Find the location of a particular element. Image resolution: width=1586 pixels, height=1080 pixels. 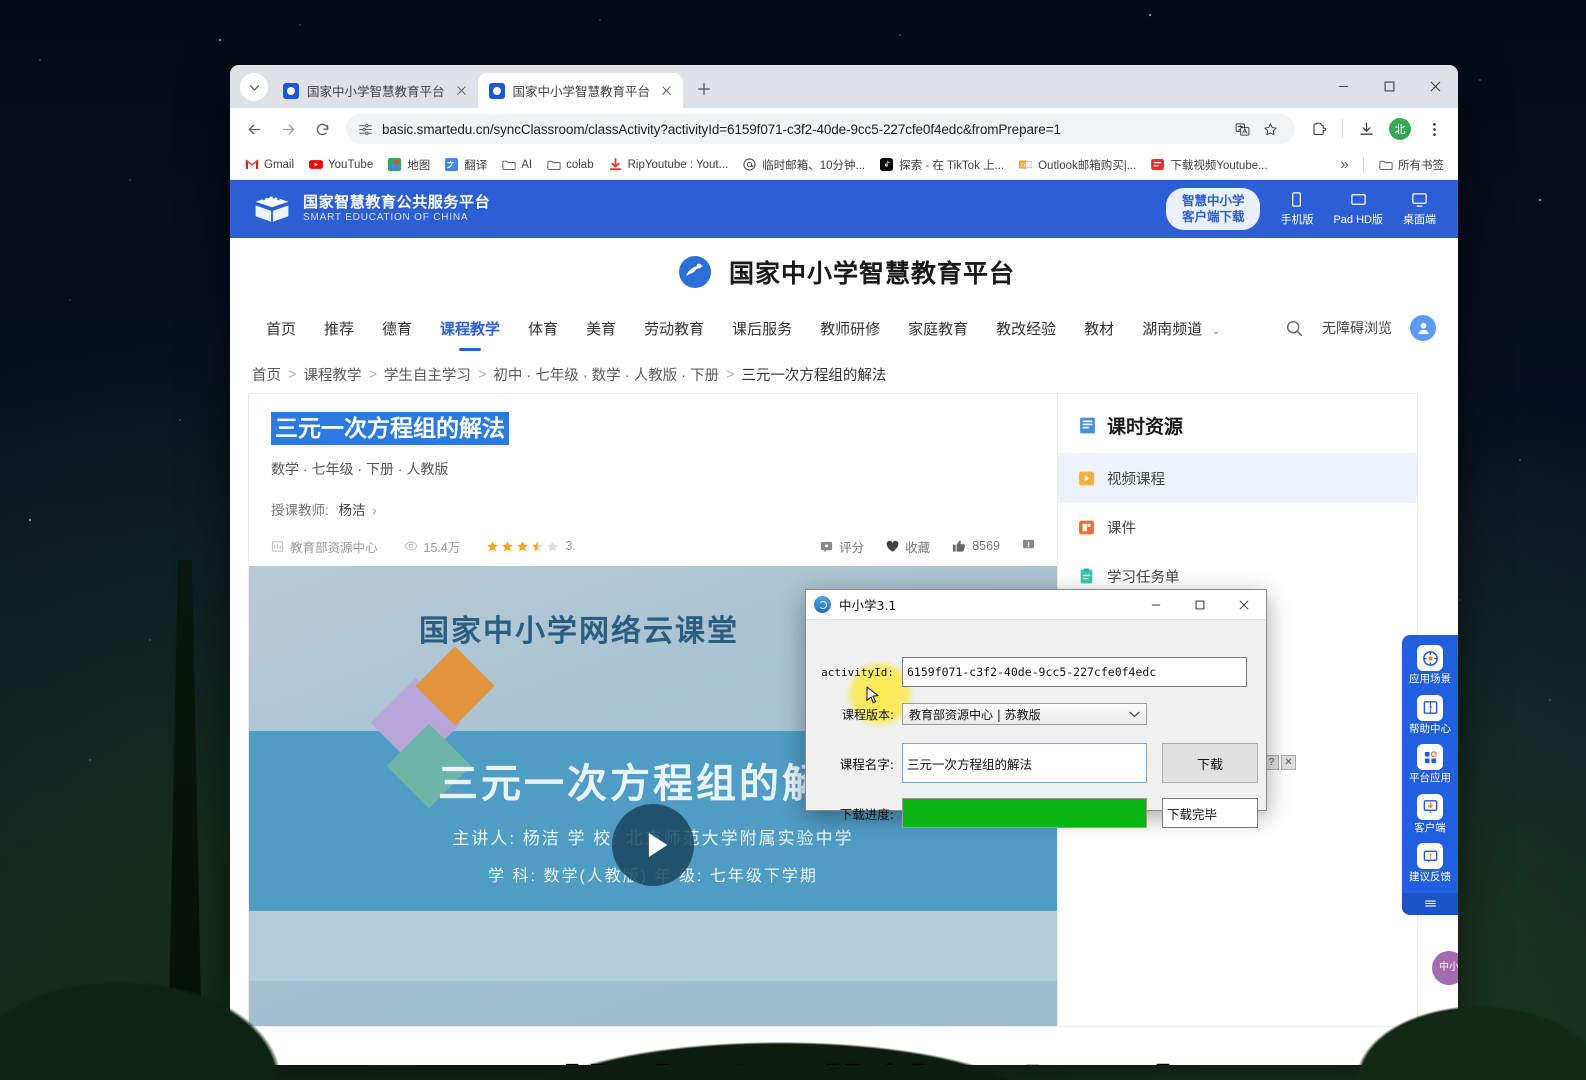

course-version-select: 教育部资源中心 | 苏教版 is located at coordinates (1024, 714).